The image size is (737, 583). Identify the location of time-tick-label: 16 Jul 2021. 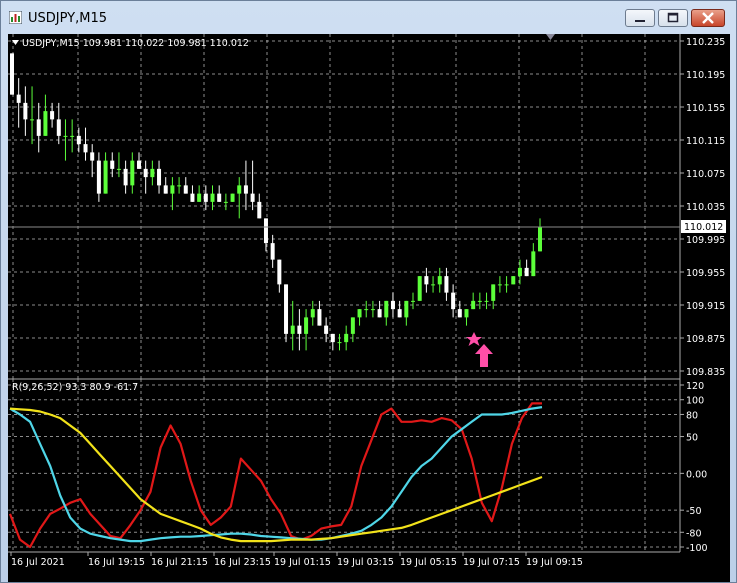
(38, 562).